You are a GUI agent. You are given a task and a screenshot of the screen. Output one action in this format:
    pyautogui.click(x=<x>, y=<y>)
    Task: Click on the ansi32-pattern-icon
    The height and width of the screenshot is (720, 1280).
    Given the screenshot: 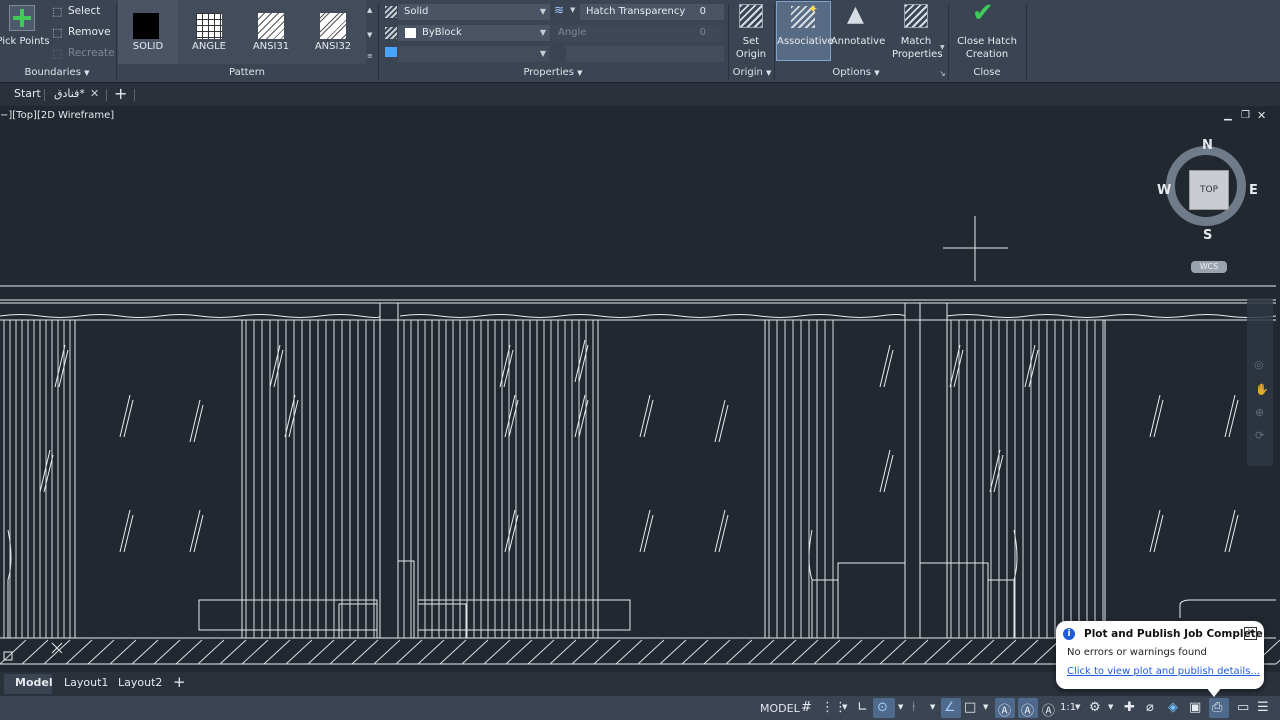 What is the action you would take?
    pyautogui.click(x=333, y=26)
    